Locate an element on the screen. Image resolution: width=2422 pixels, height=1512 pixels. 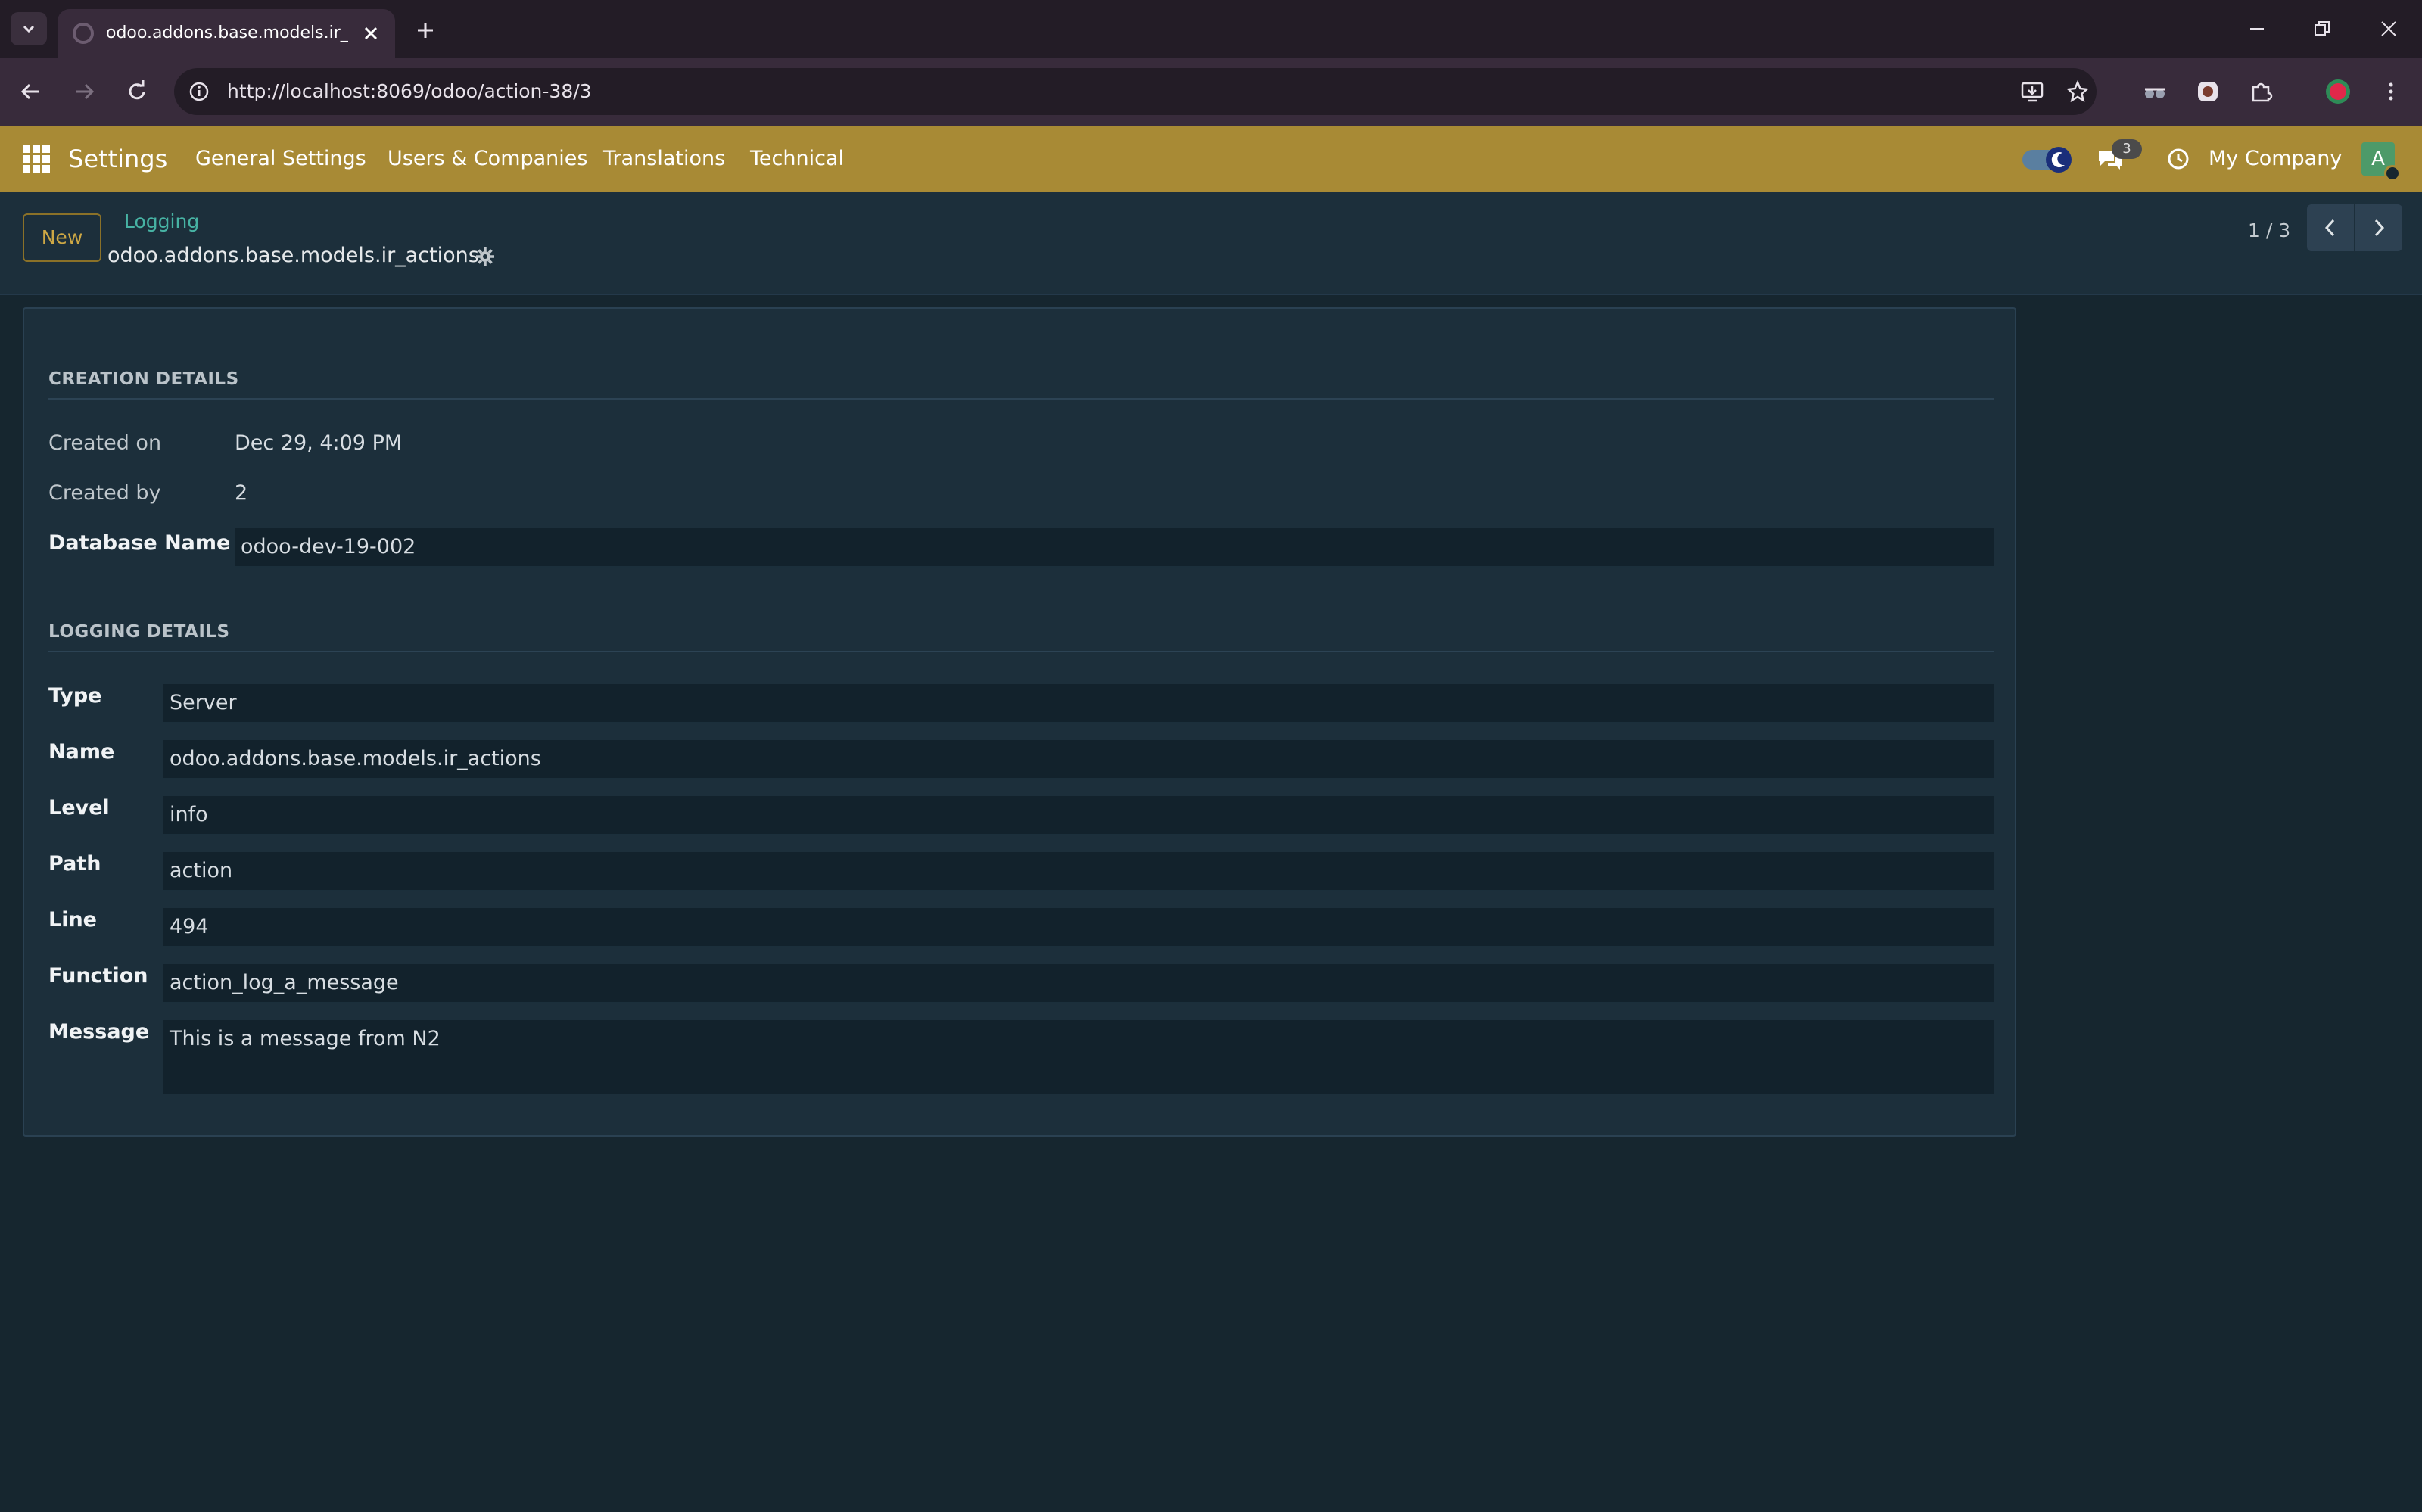
reload-icon is located at coordinates (137, 90).